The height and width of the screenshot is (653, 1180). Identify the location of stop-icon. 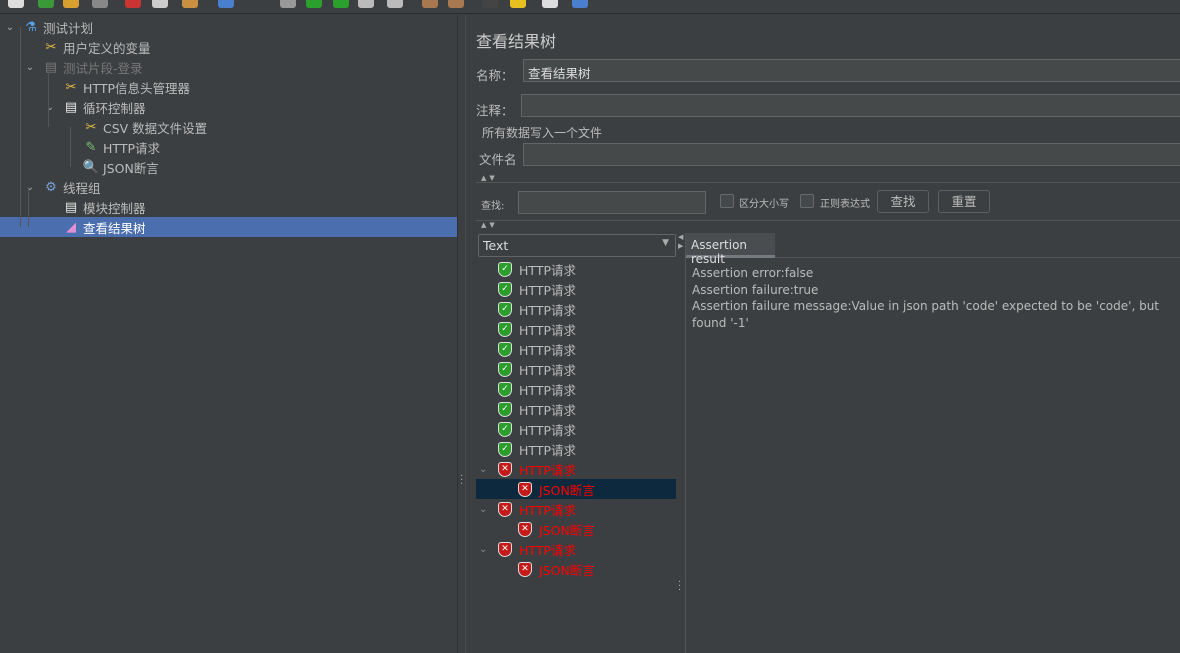
(366, 4).